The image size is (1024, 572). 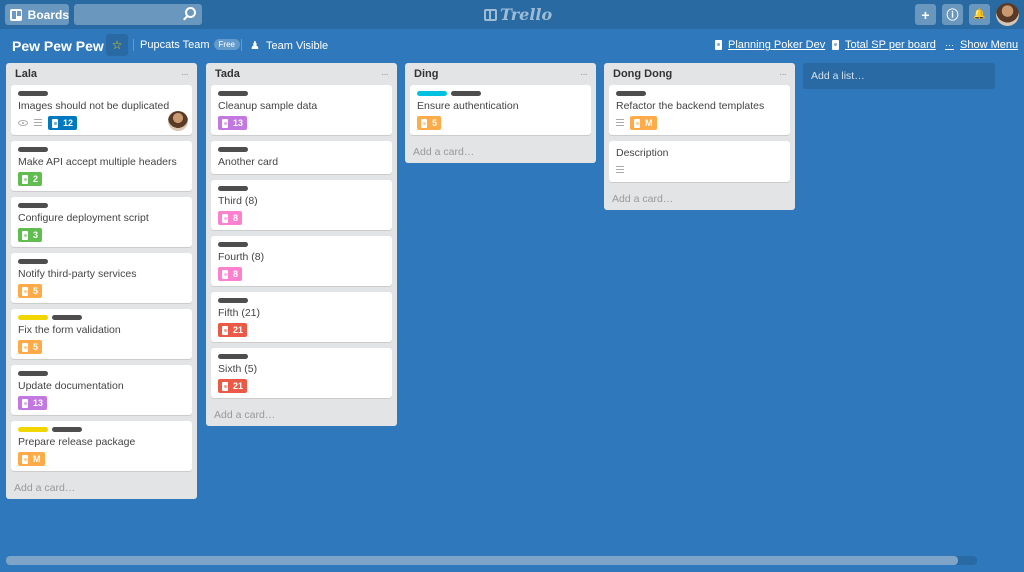 I want to click on show-menu-button: ··· Show Menu, so click(x=981, y=45).